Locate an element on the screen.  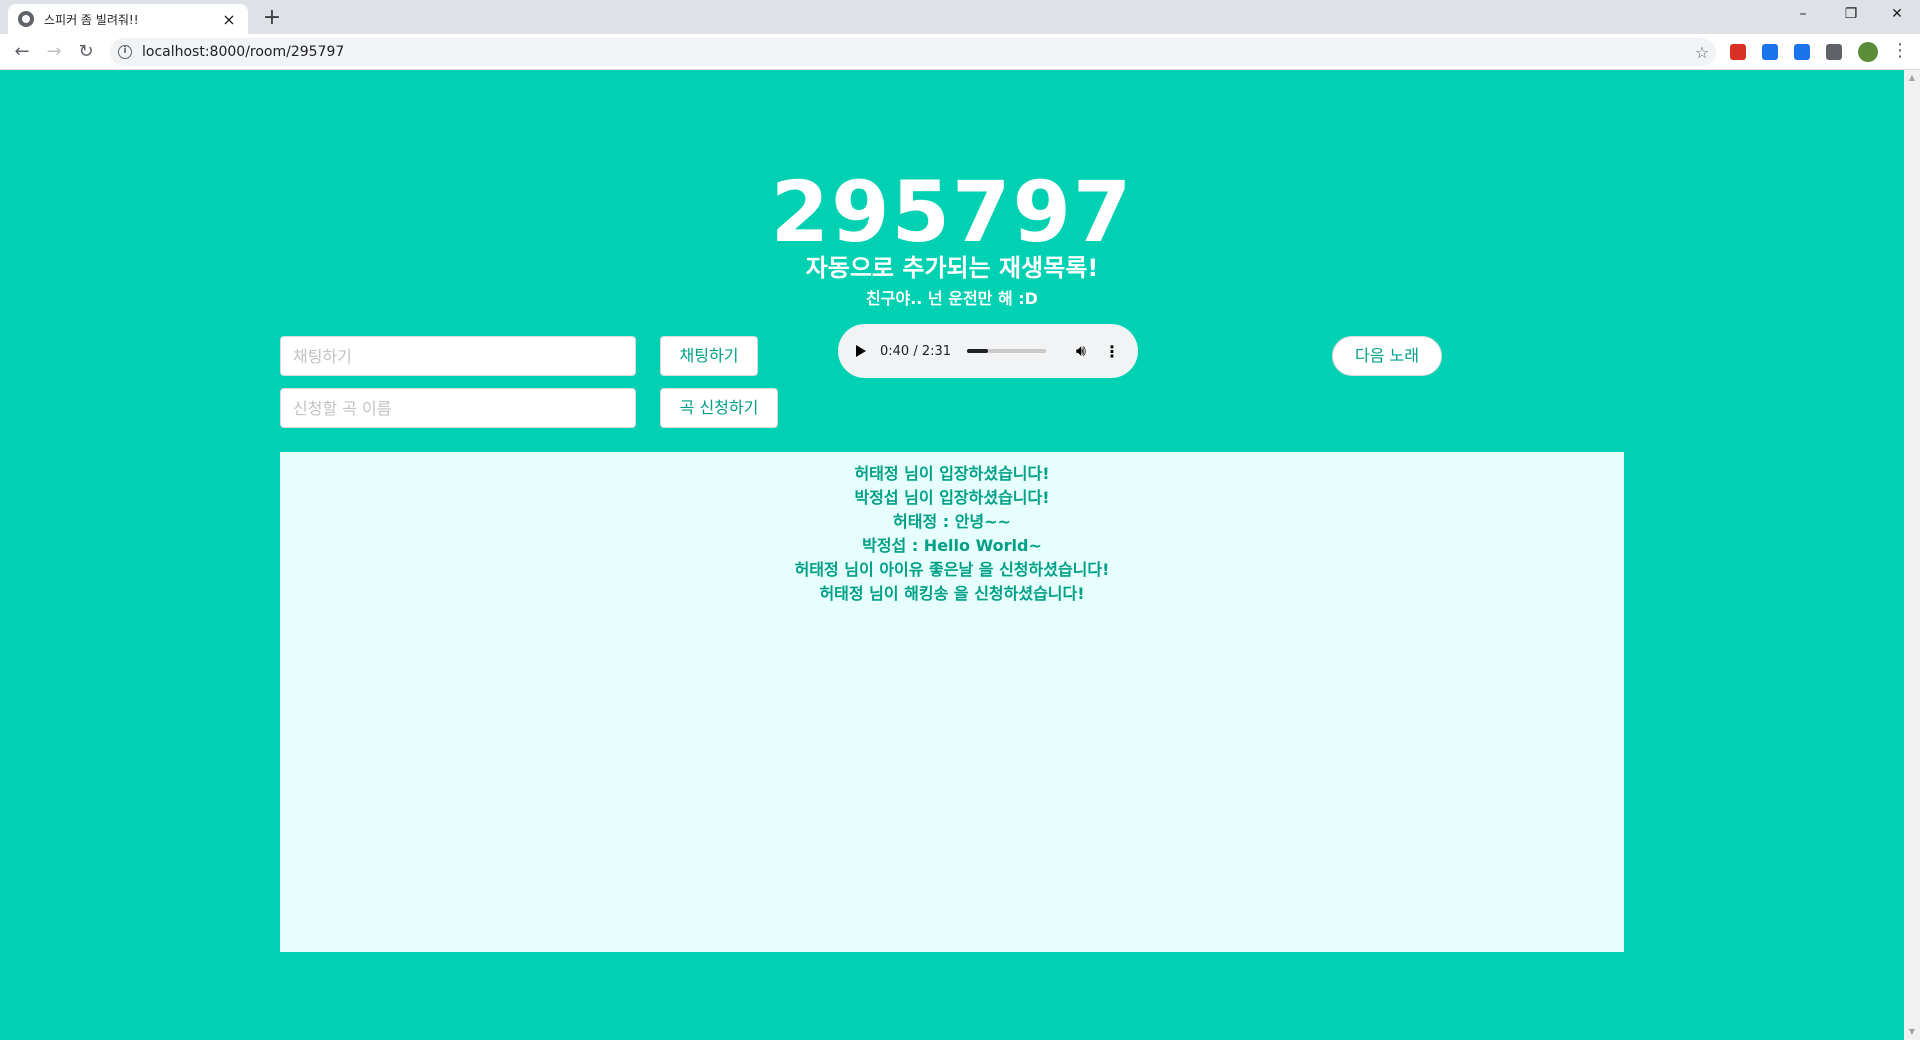
puzzle-icon is located at coordinates (1834, 52).